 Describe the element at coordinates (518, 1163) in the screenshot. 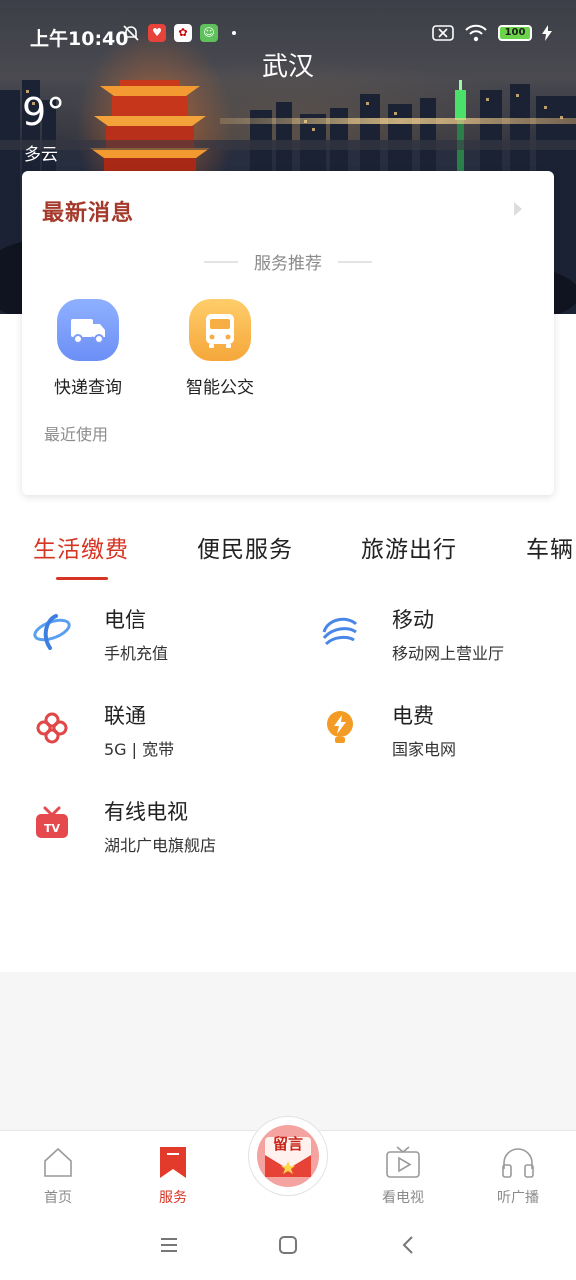

I see `headphones-icon` at that location.